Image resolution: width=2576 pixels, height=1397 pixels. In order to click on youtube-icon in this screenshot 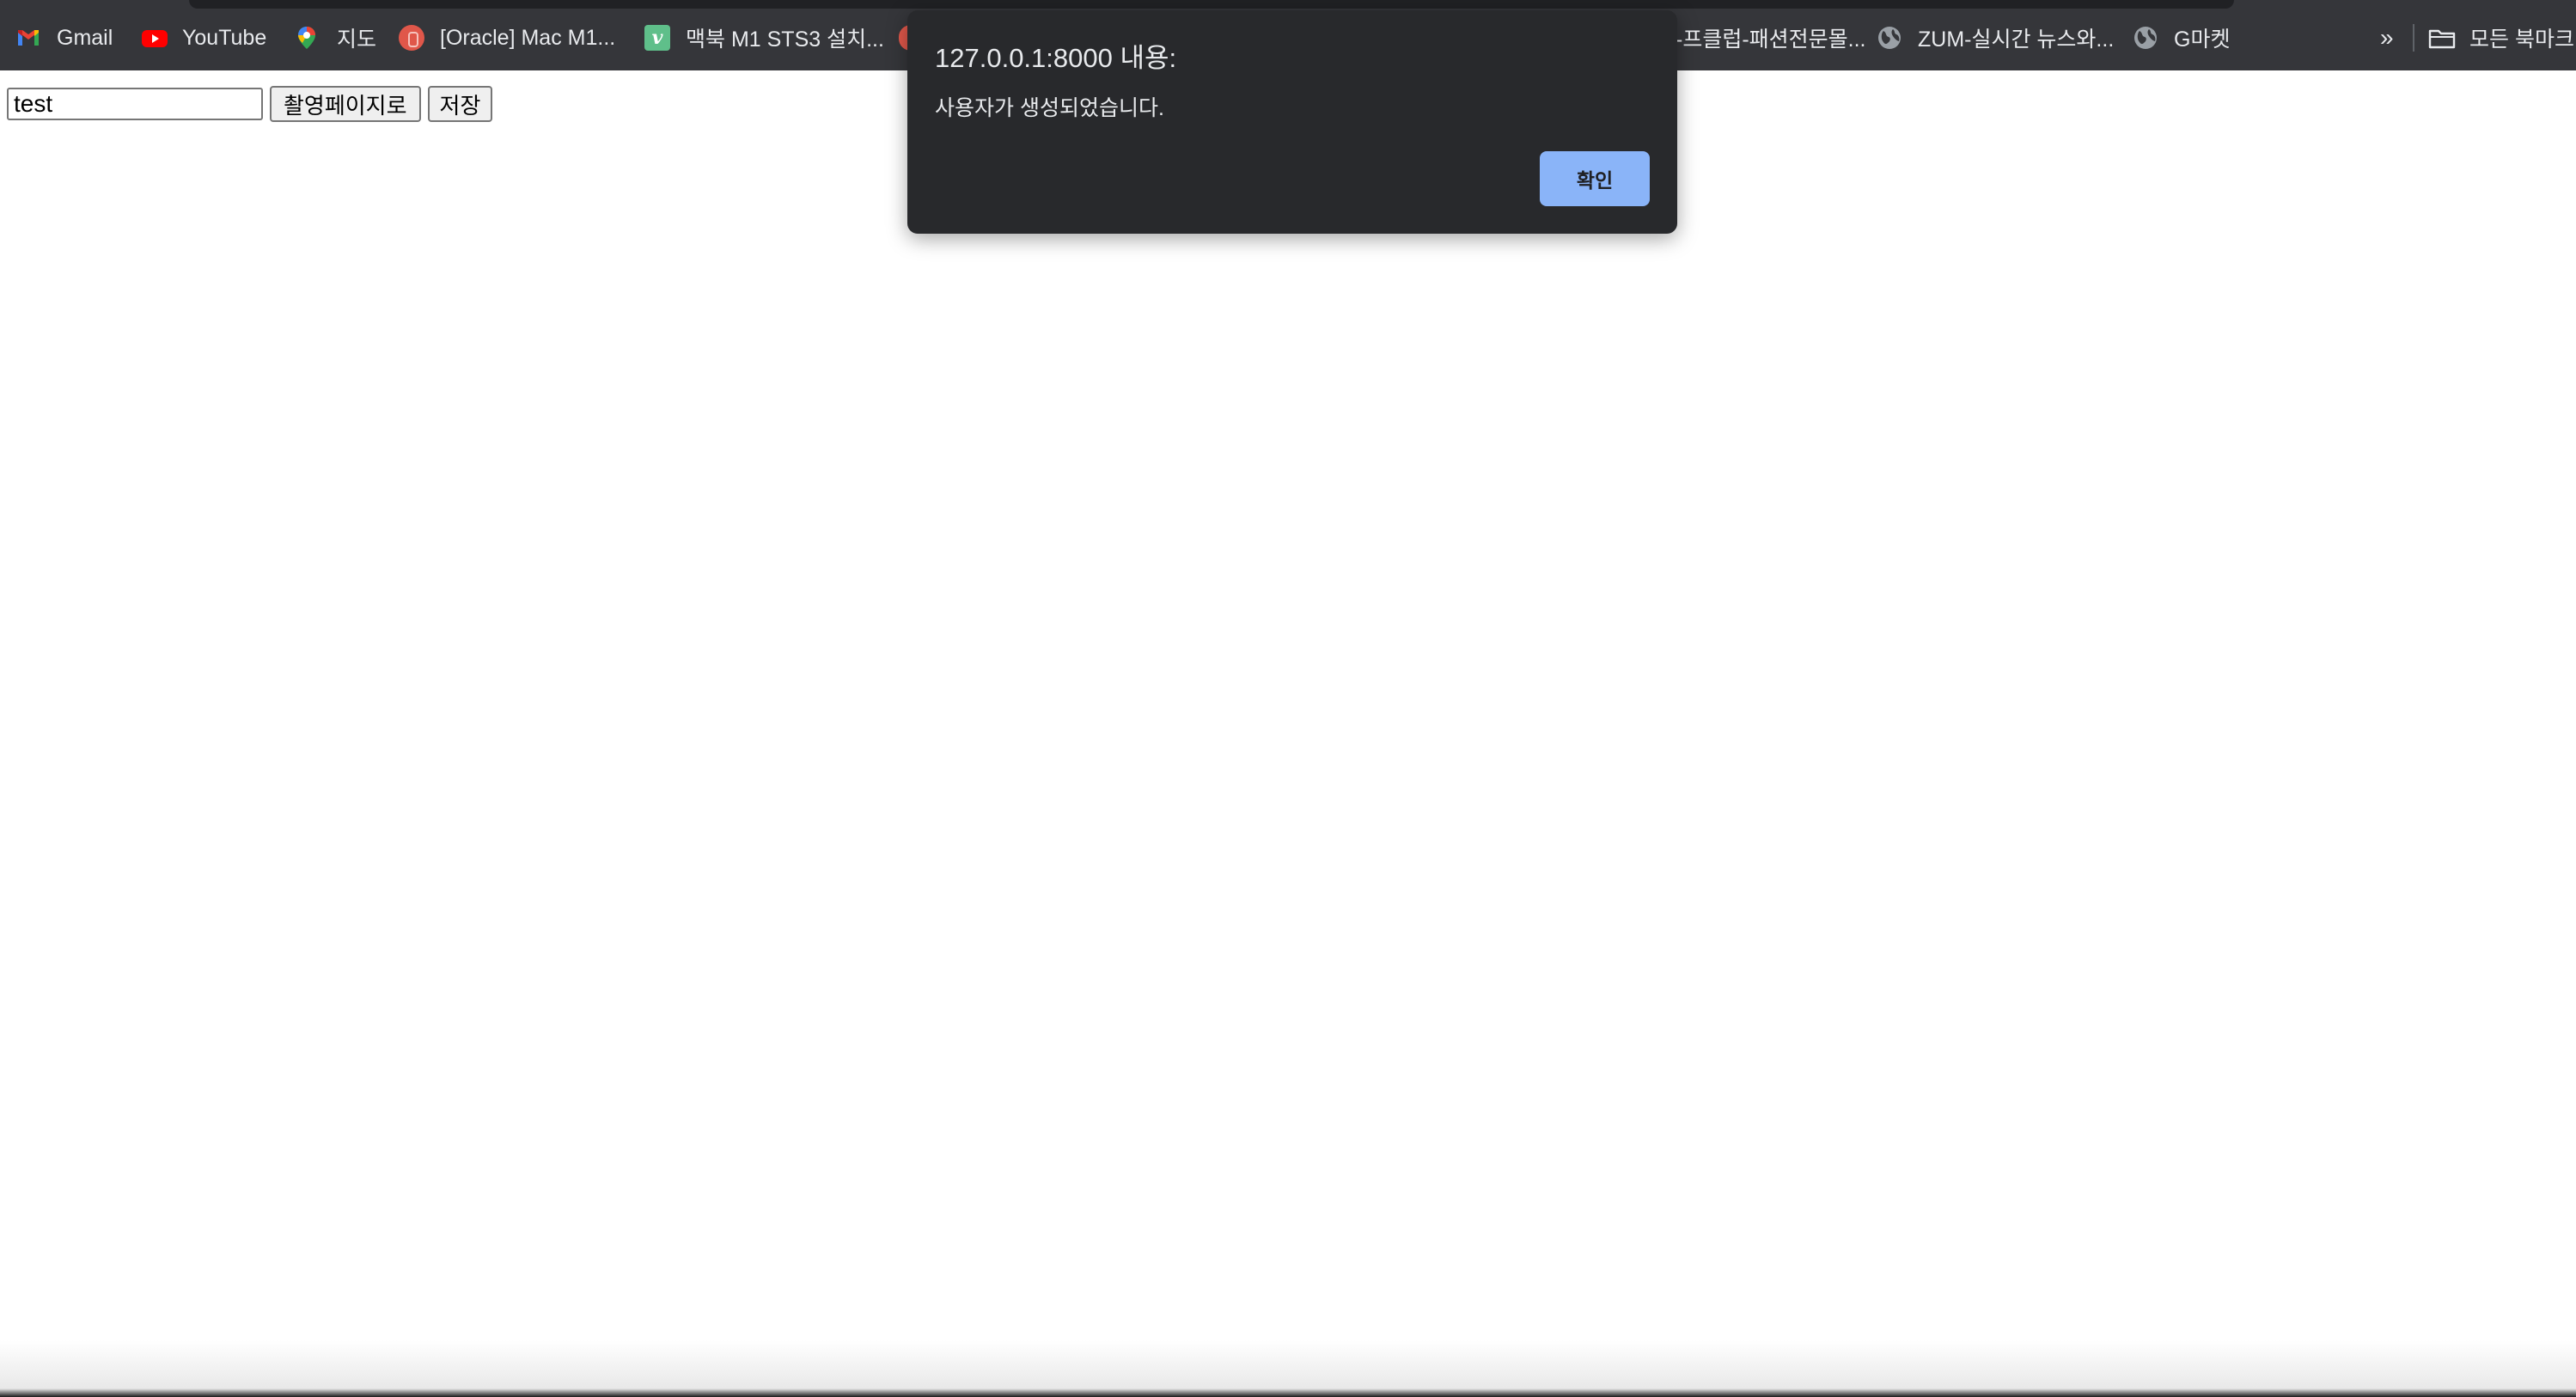, I will do `click(154, 38)`.